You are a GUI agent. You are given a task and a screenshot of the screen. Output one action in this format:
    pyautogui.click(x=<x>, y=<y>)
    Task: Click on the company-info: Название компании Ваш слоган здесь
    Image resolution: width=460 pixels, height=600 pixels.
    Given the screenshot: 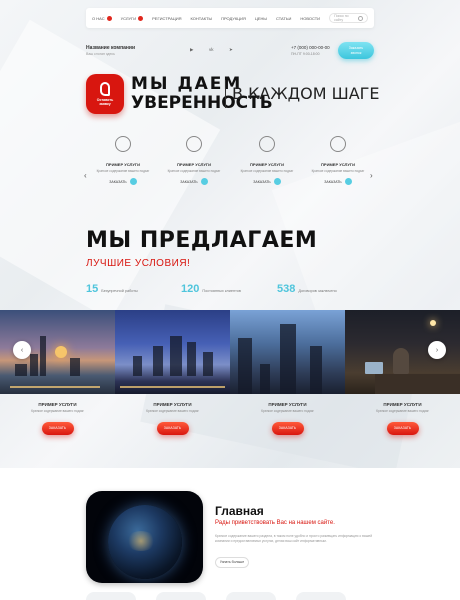 What is the action you would take?
    pyautogui.click(x=110, y=50)
    